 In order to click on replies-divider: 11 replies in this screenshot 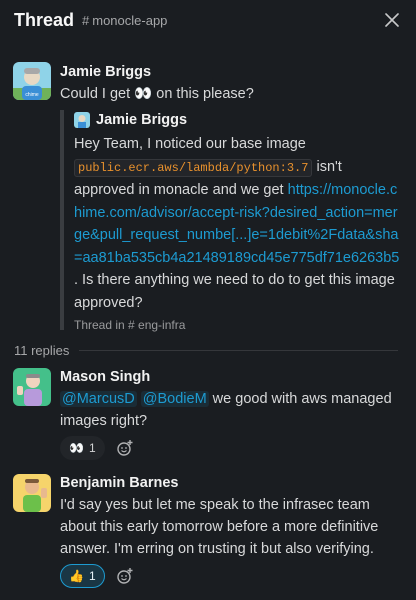, I will do `click(206, 350)`.